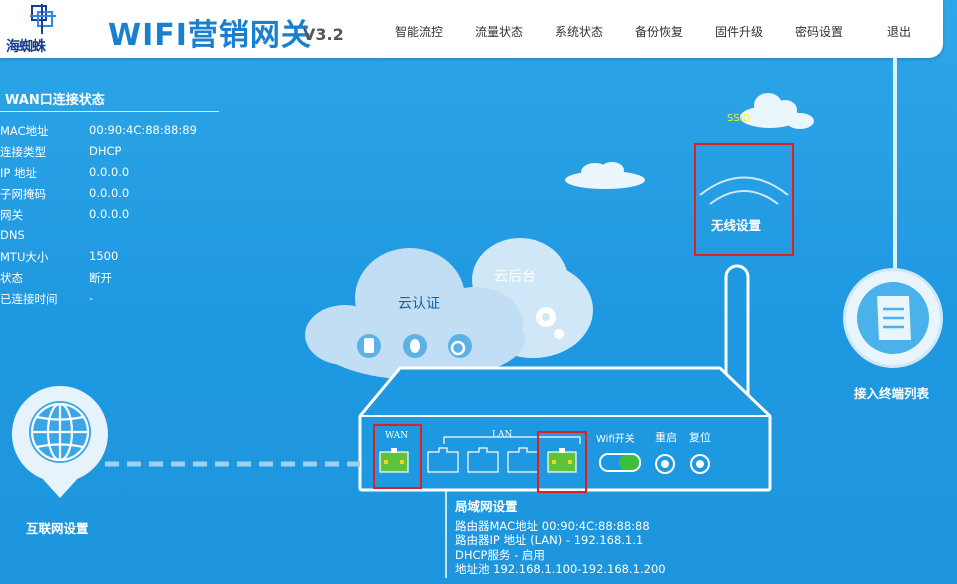 Image resolution: width=957 pixels, height=584 pixels. Describe the element at coordinates (744, 199) in the screenshot. I see `wireless-settings-button: 无线设置` at that location.